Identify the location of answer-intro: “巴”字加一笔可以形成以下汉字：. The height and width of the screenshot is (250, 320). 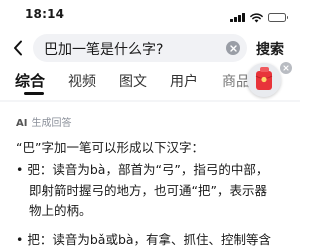
(110, 147).